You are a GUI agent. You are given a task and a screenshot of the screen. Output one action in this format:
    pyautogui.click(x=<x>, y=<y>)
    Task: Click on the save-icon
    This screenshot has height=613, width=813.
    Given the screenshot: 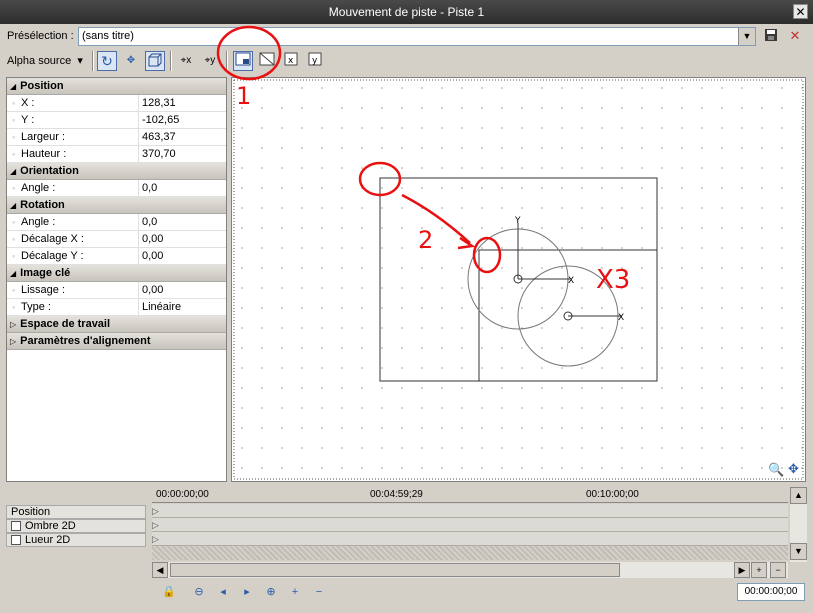 What is the action you would take?
    pyautogui.click(x=771, y=36)
    